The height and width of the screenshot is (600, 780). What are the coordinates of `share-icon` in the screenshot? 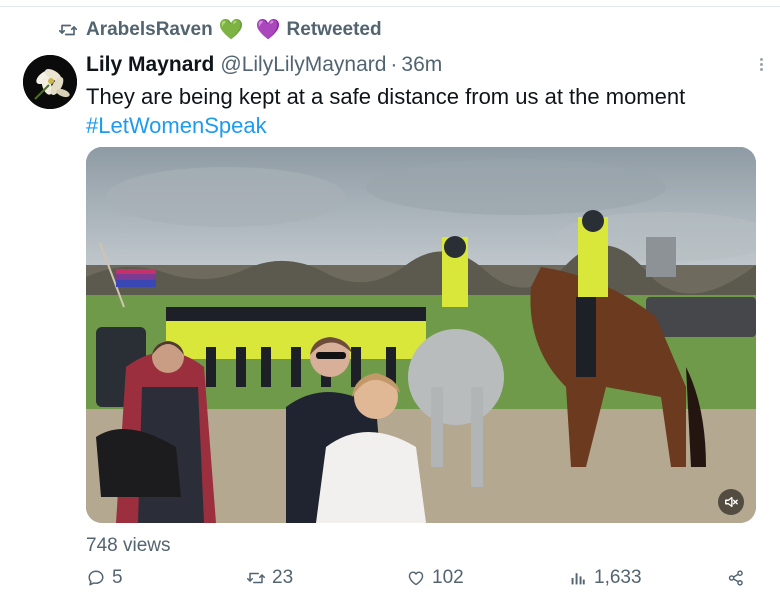 It's located at (736, 578).